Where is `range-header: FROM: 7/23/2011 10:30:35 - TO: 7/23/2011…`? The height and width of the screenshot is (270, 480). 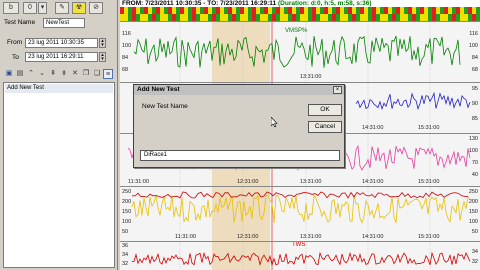 range-header: FROM: 7/23/2011 10:30:35 - TO: 7/23/2011… is located at coordinates (300, 3).